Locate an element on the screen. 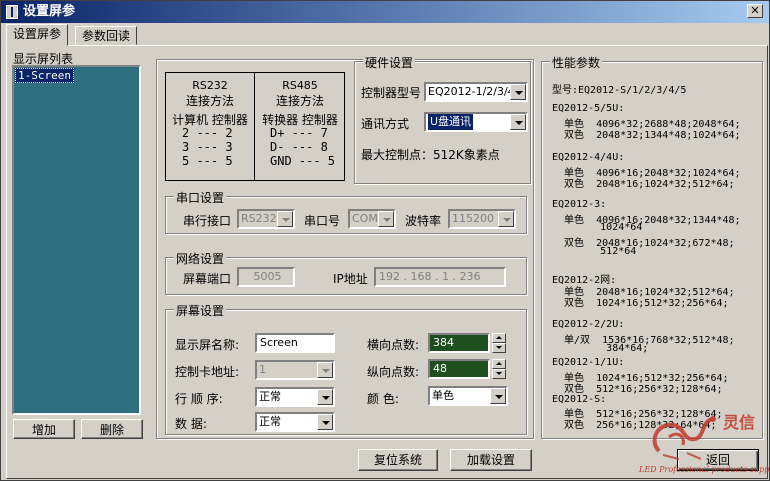 The width and height of the screenshot is (770, 481). rs485-title: RS485 is located at coordinates (300, 85).